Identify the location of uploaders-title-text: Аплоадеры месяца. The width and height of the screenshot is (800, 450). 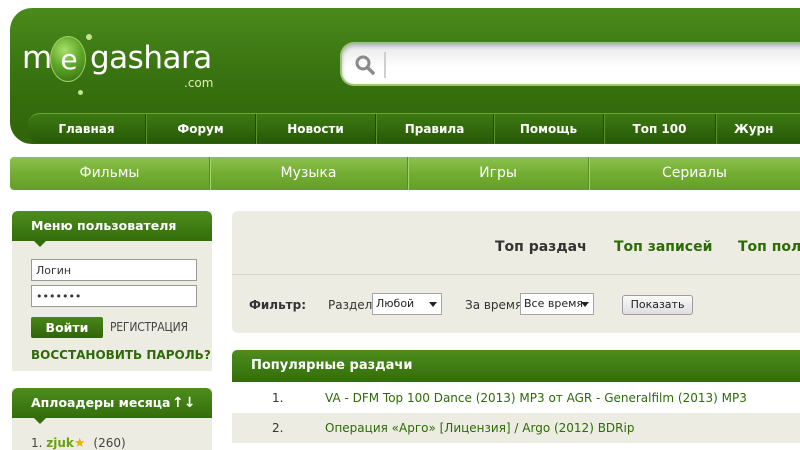
(101, 402).